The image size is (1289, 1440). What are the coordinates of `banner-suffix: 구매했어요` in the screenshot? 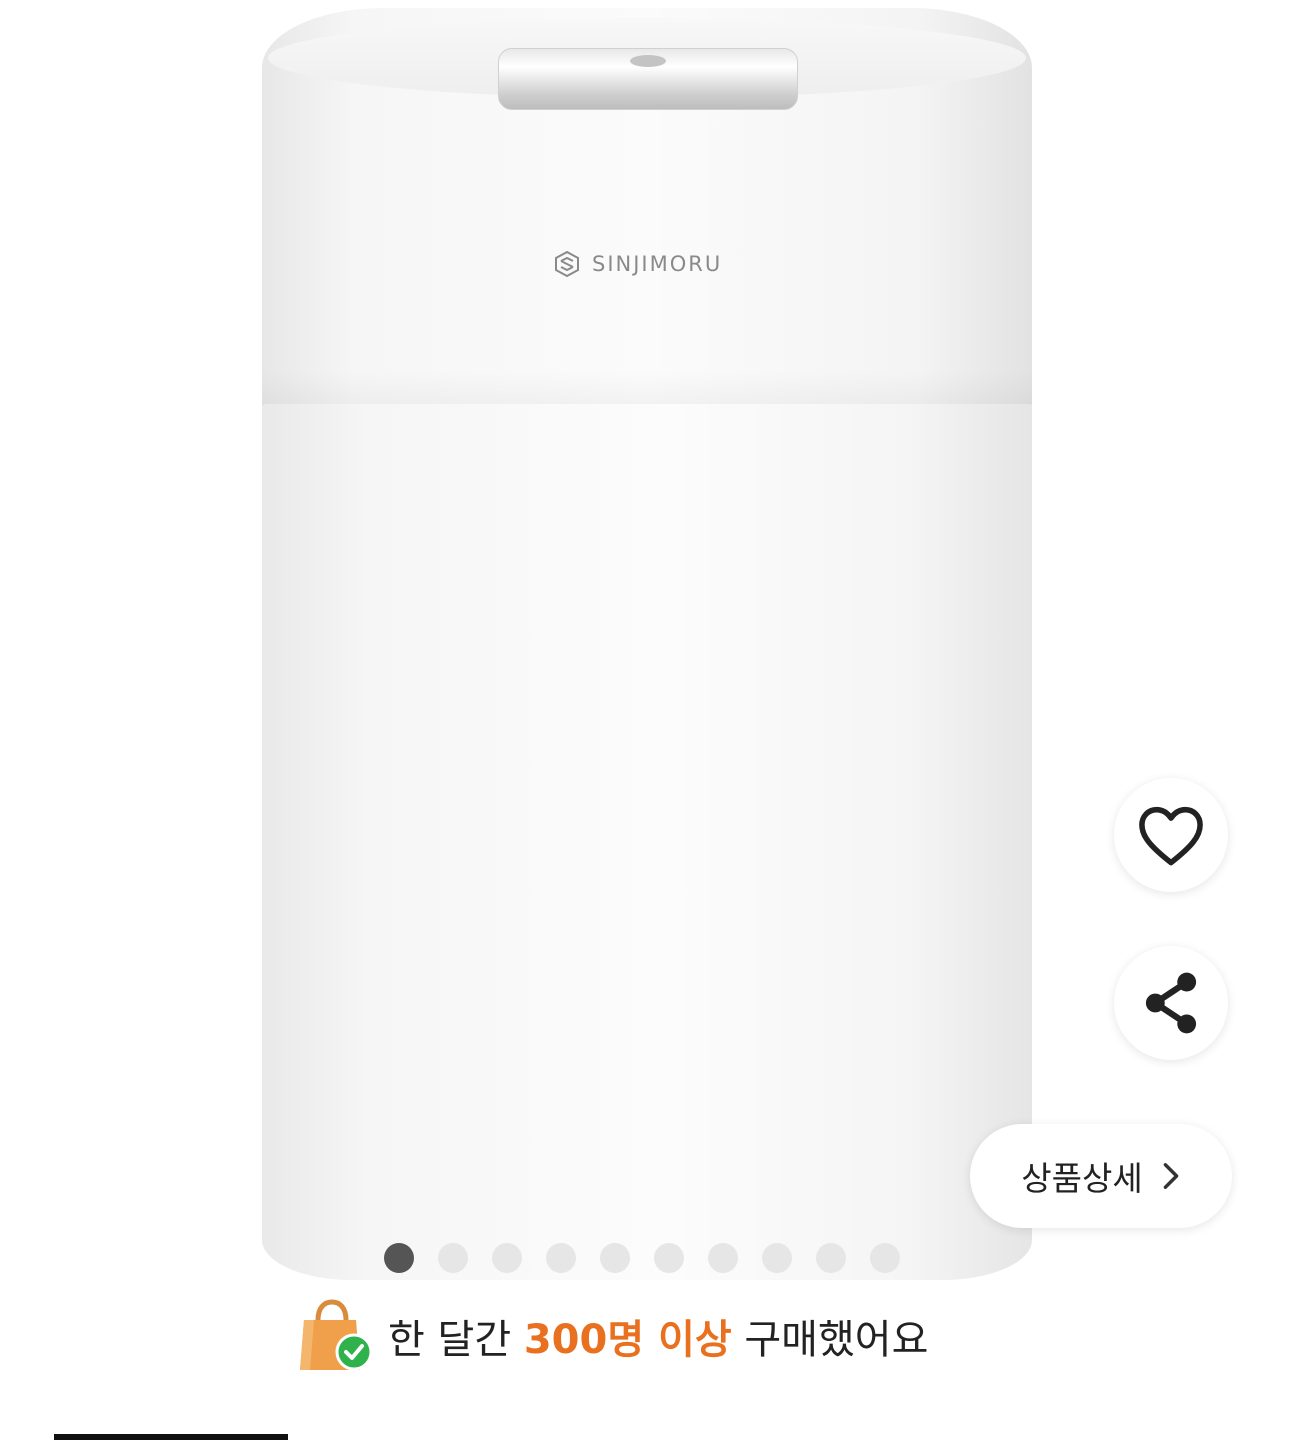 It's located at (830, 1340).